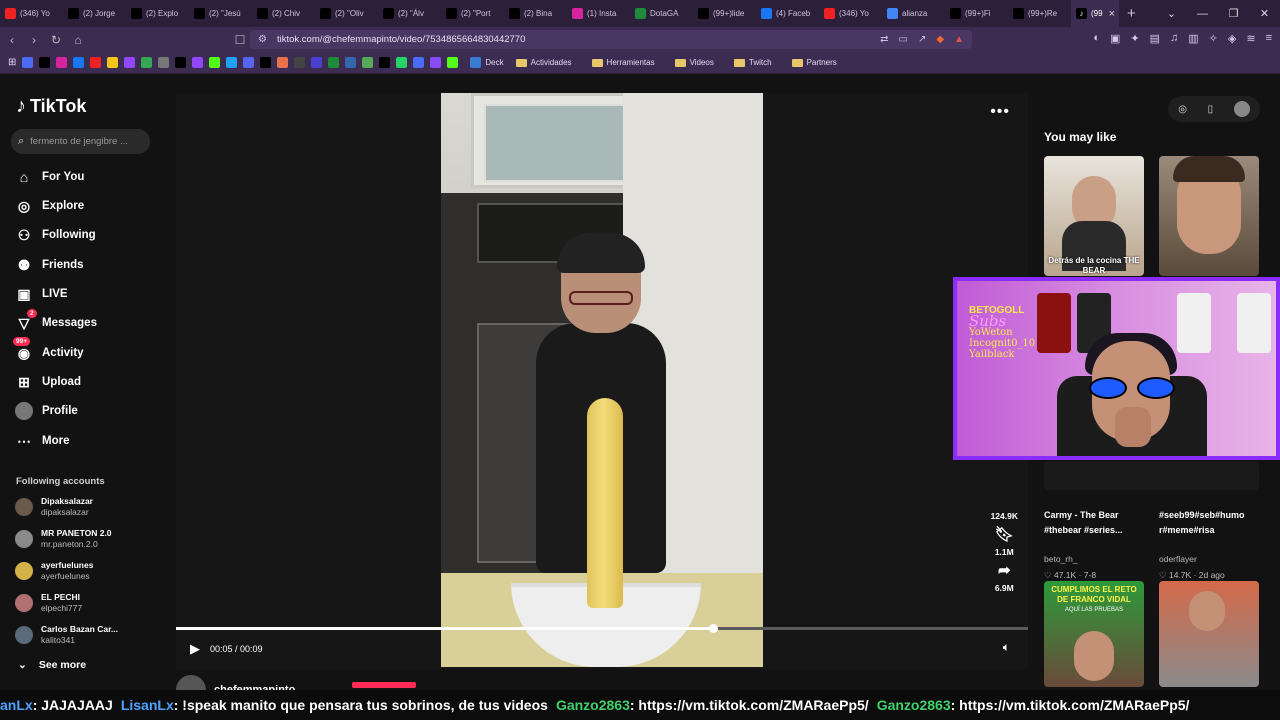 This screenshot has width=1280, height=720. I want to click on bookmark-icon: 🔖︎, so click(1004, 534).